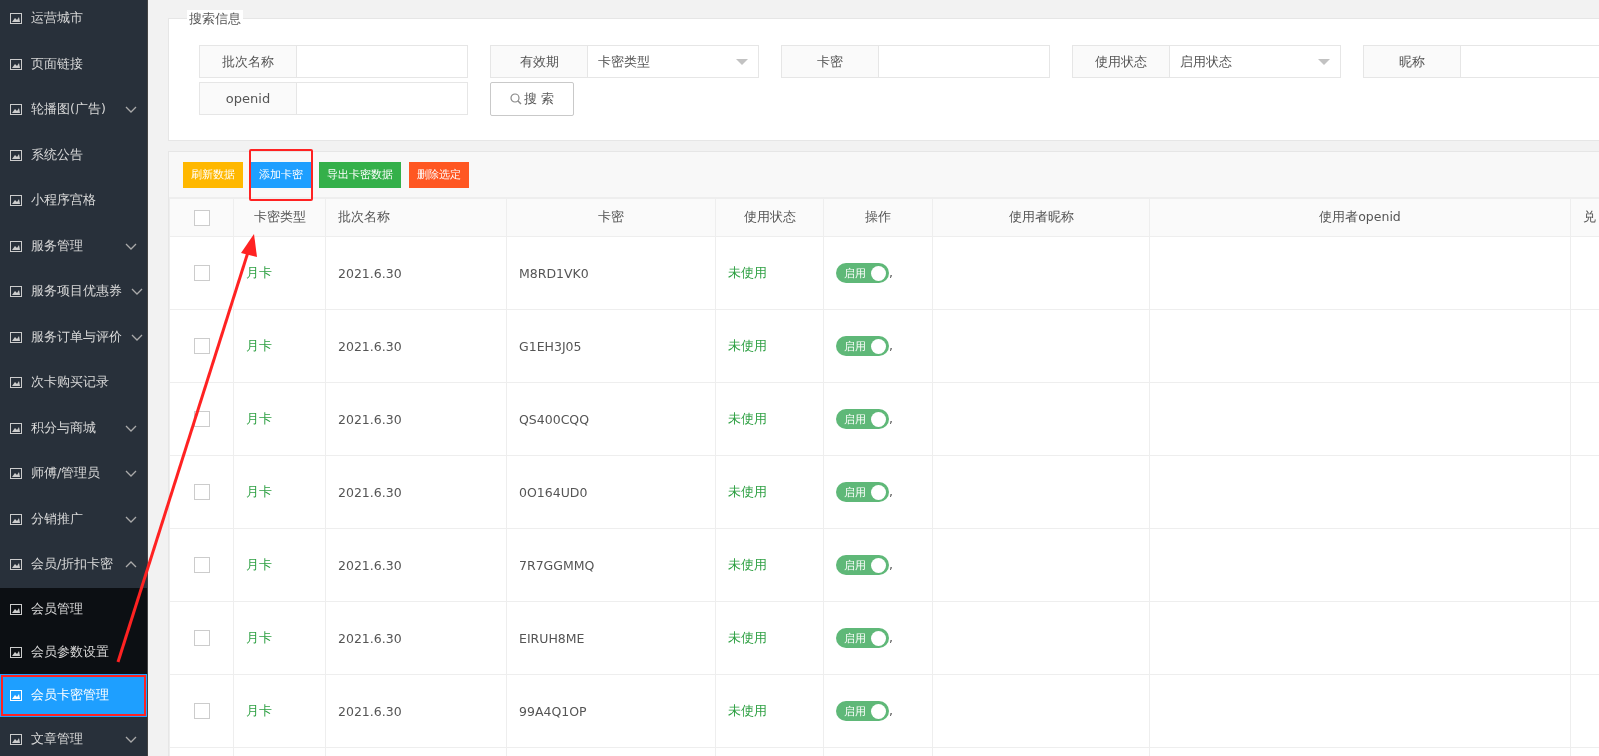  Describe the element at coordinates (553, 711) in the screenshot. I see `table-cell: 99A4Q1OP` at that location.